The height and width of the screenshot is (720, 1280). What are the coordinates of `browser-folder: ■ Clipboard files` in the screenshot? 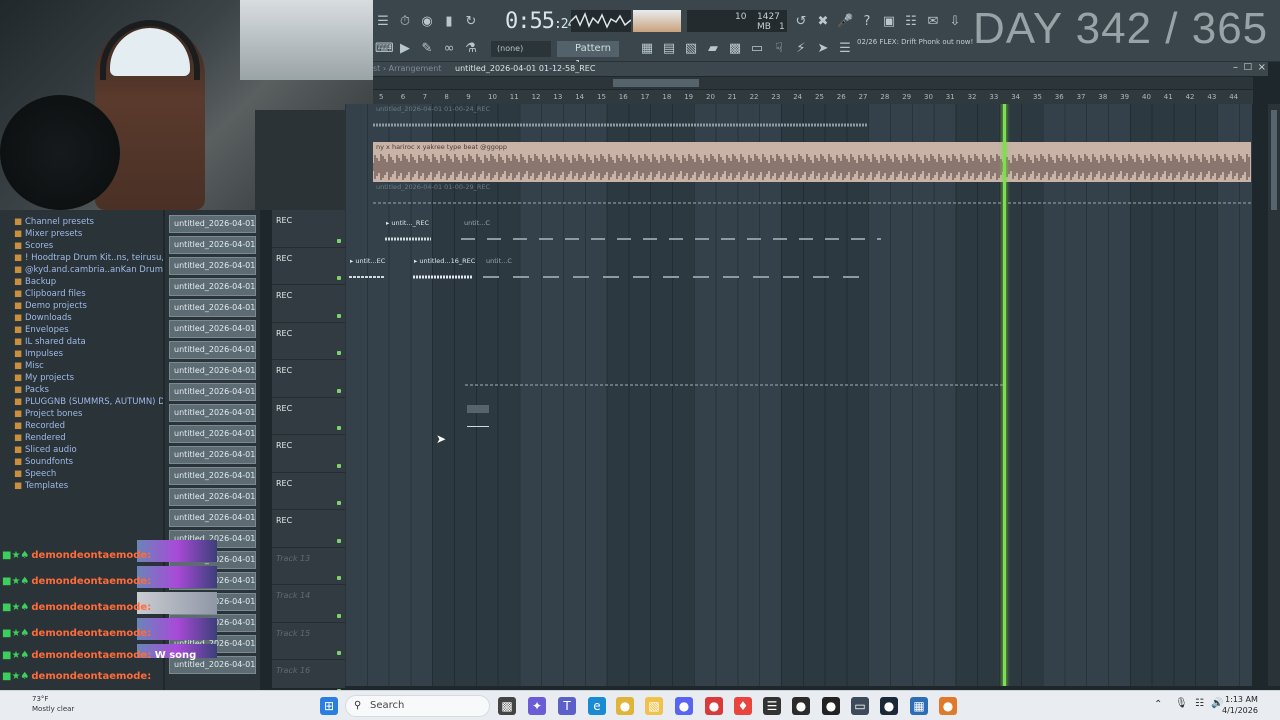 It's located at (81, 294).